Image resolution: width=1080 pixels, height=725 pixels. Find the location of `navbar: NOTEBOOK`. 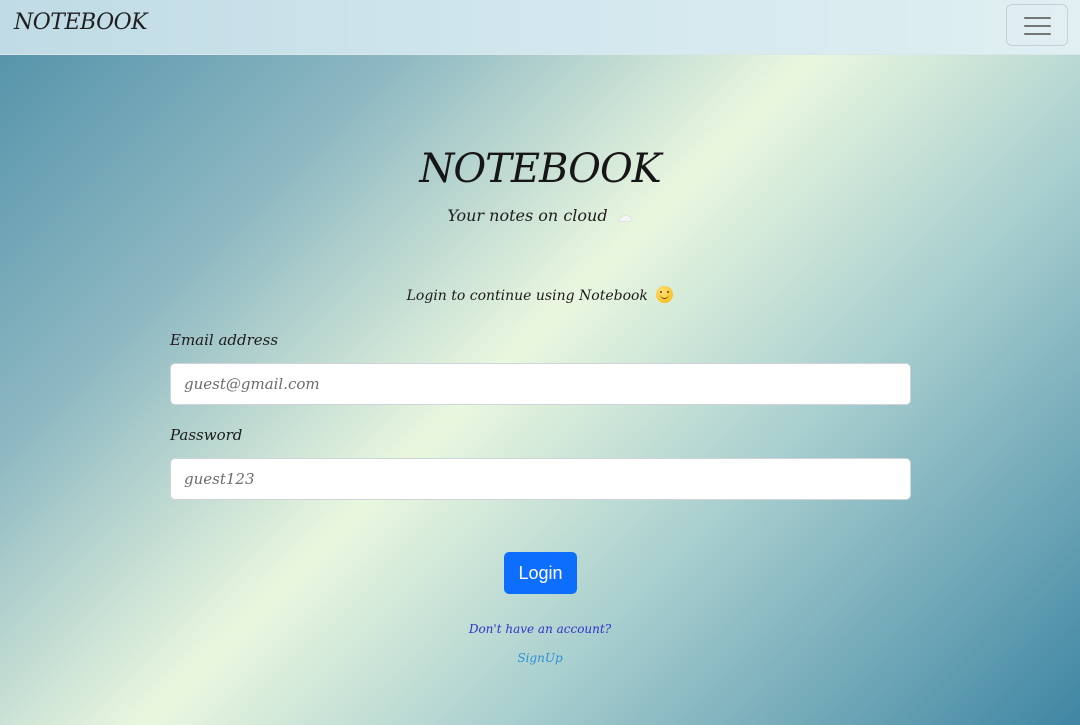

navbar: NOTEBOOK is located at coordinates (540, 27).